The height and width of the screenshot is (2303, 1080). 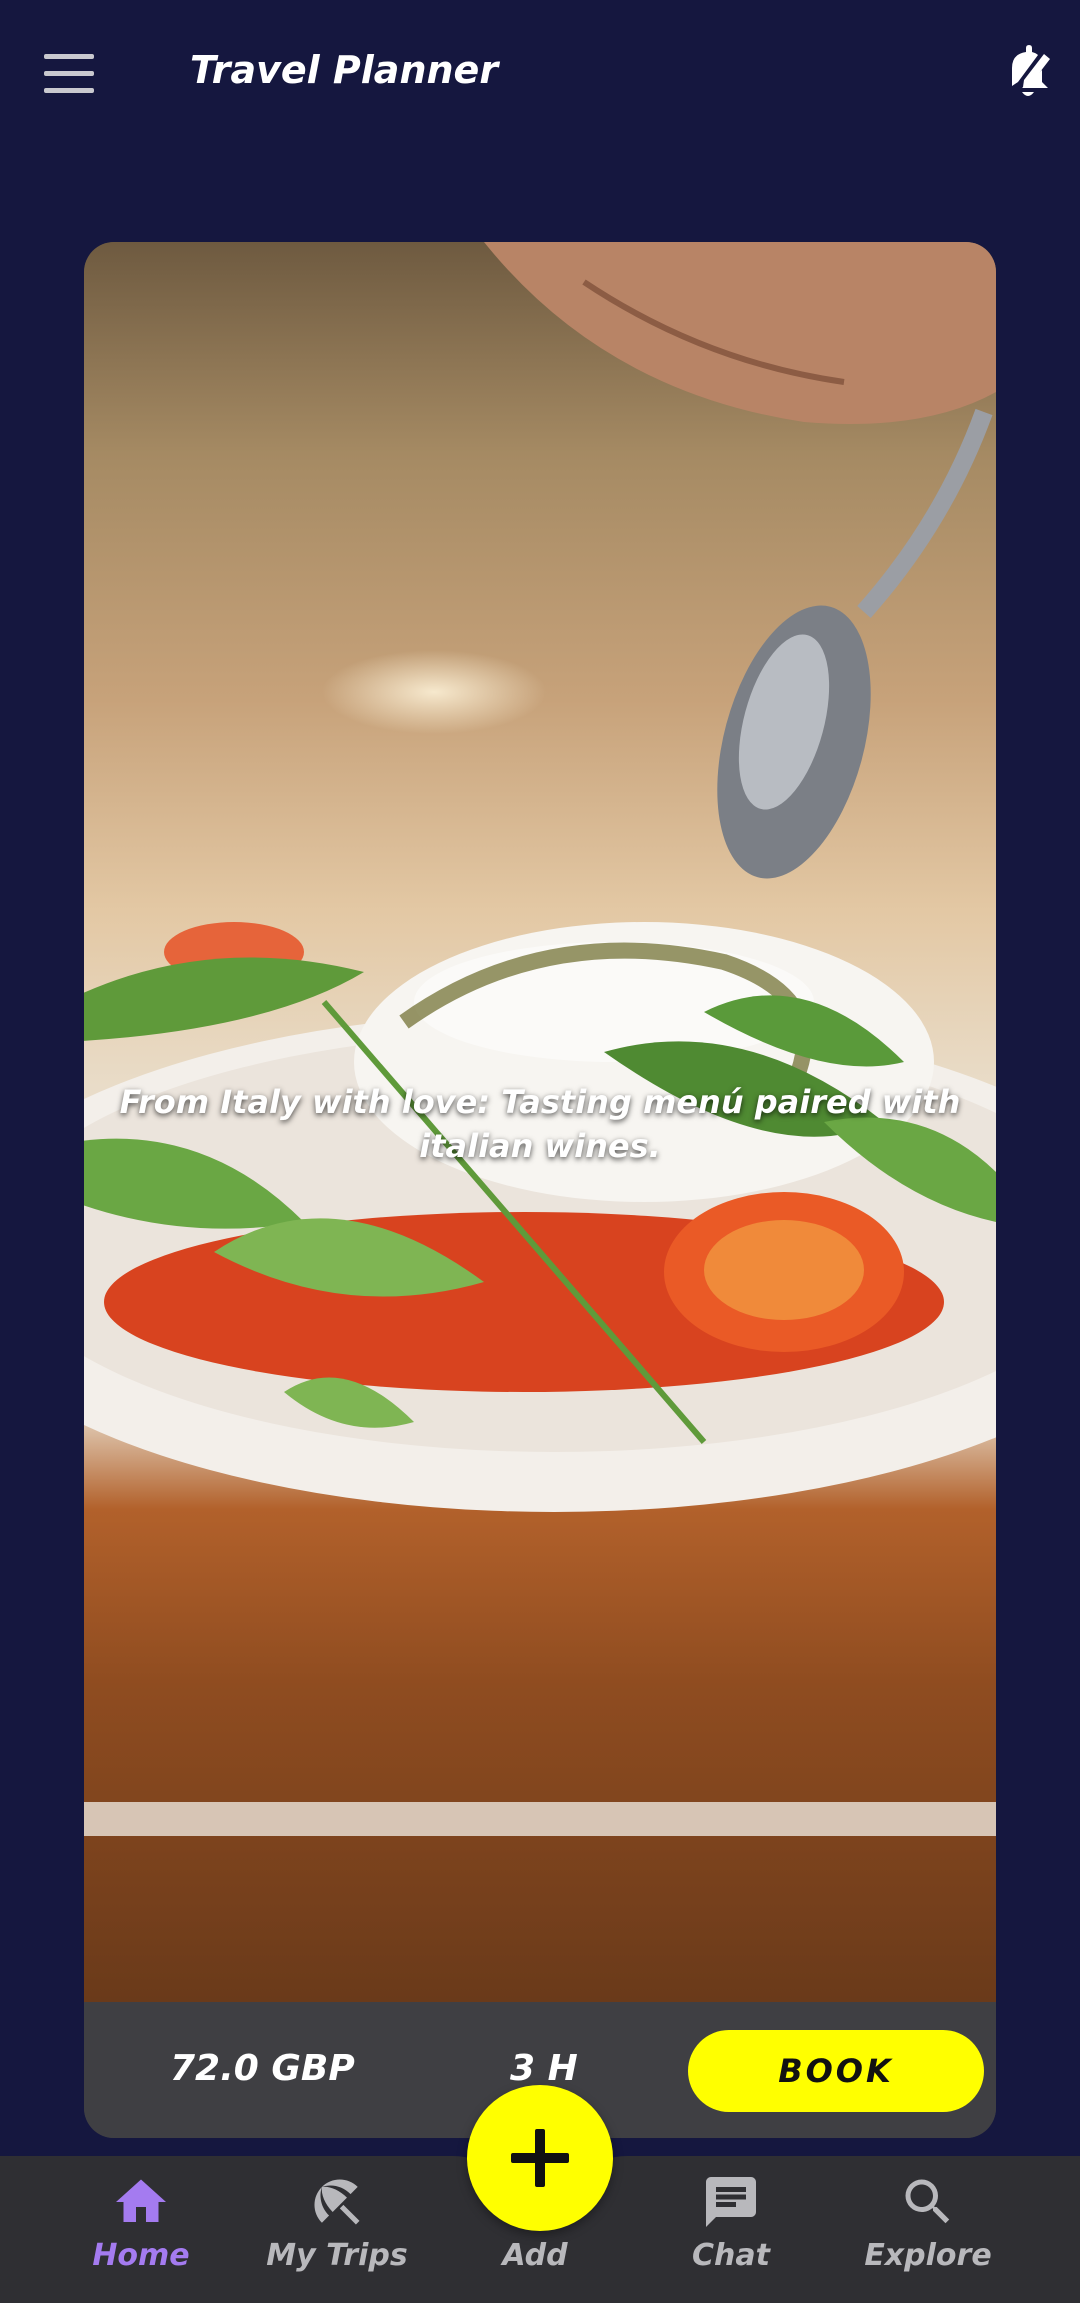 I want to click on app-bar: Travel Planner, so click(x=540, y=75).